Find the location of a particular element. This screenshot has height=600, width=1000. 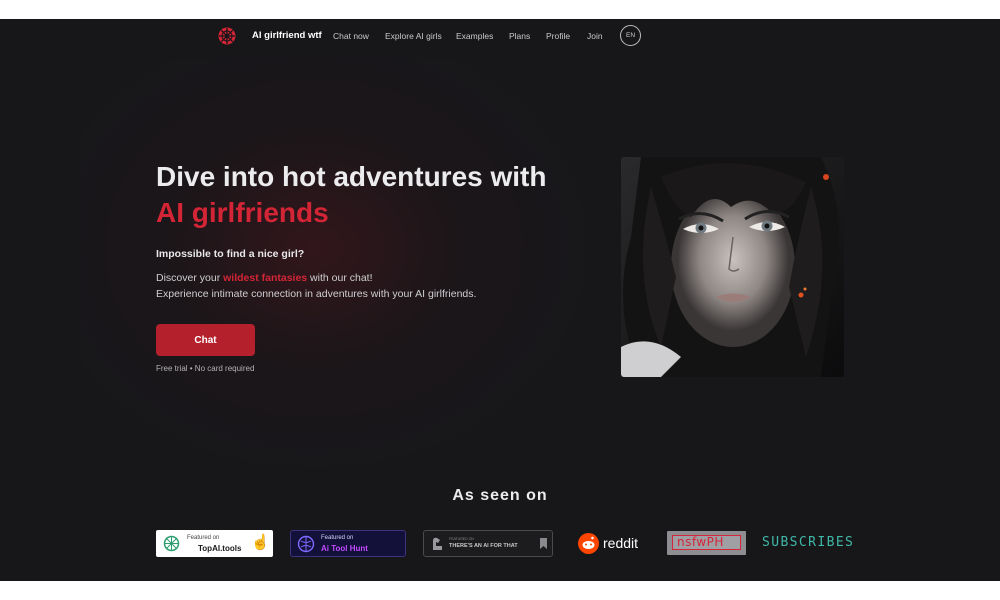

hero-portrait-image is located at coordinates (732, 267).